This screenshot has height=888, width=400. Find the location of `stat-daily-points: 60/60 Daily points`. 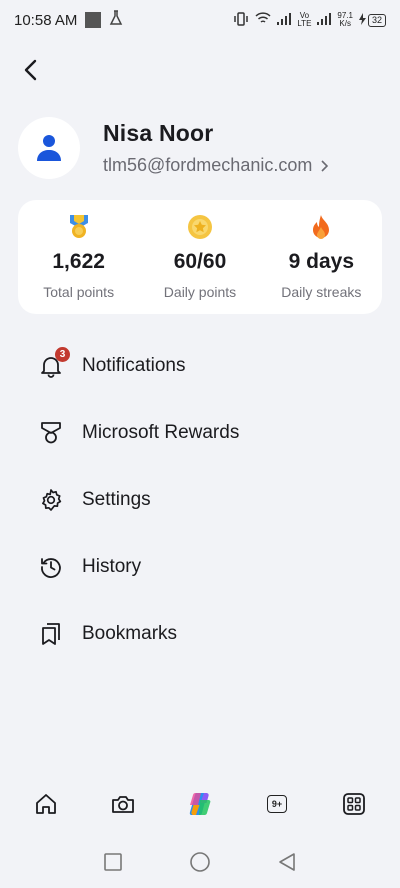

stat-daily-points: 60/60 Daily points is located at coordinates (199, 257).